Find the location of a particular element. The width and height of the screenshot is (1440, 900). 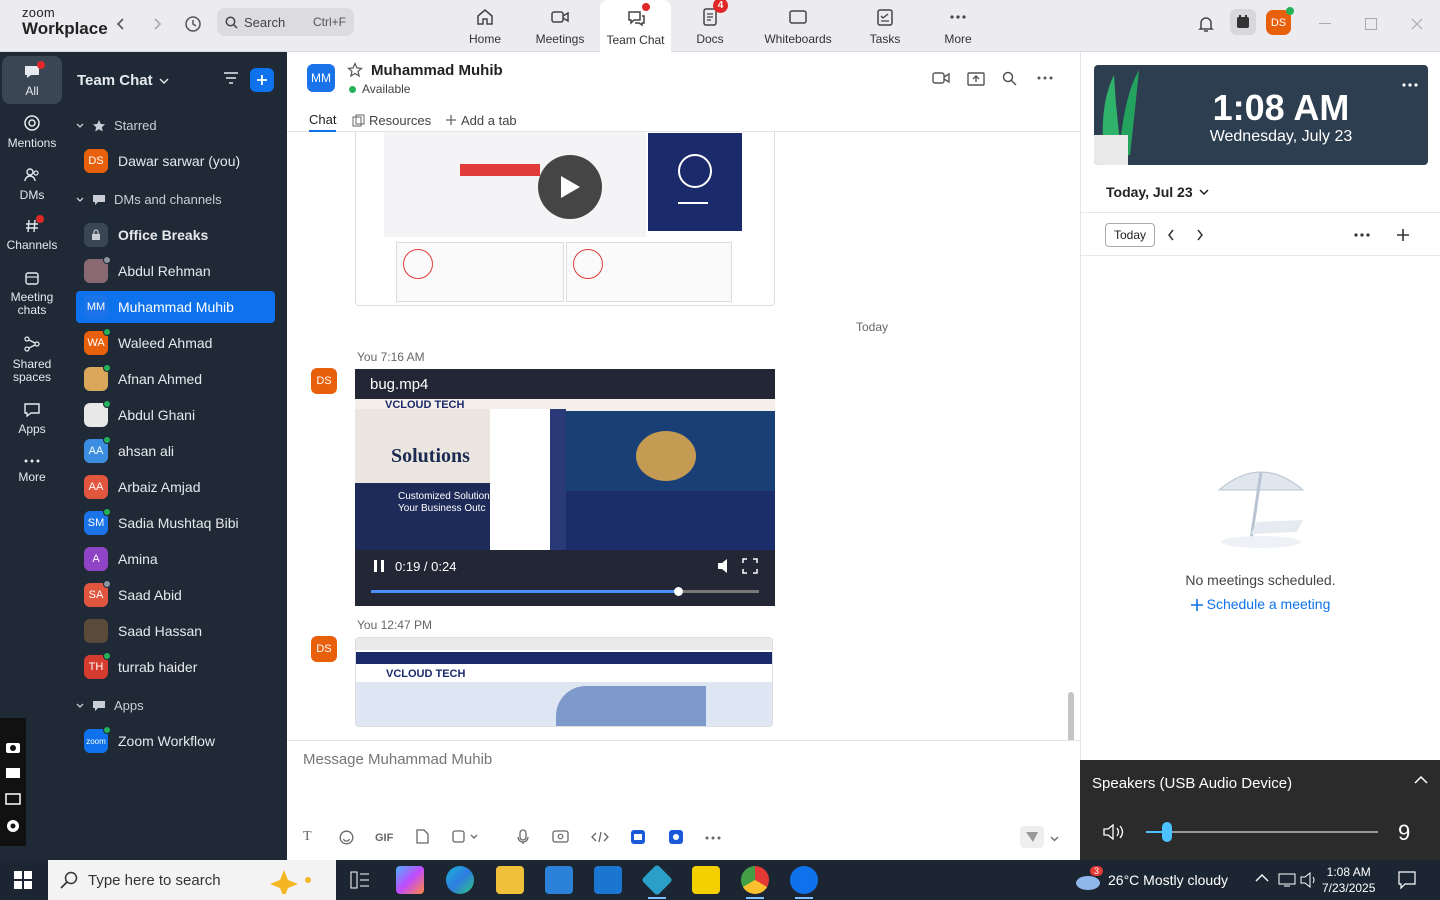

nav-more: More is located at coordinates (958, 26).